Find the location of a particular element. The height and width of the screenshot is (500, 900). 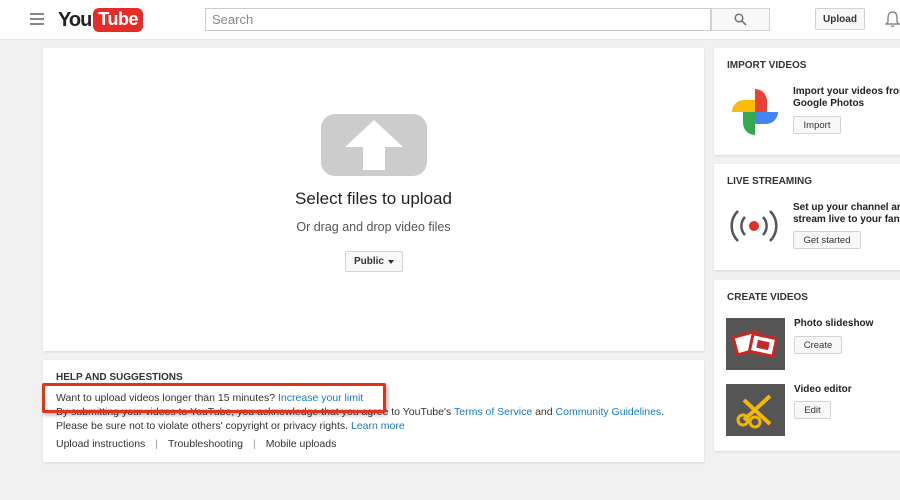

drag-drop-hint: Or drag and drop video files is located at coordinates (373, 227).